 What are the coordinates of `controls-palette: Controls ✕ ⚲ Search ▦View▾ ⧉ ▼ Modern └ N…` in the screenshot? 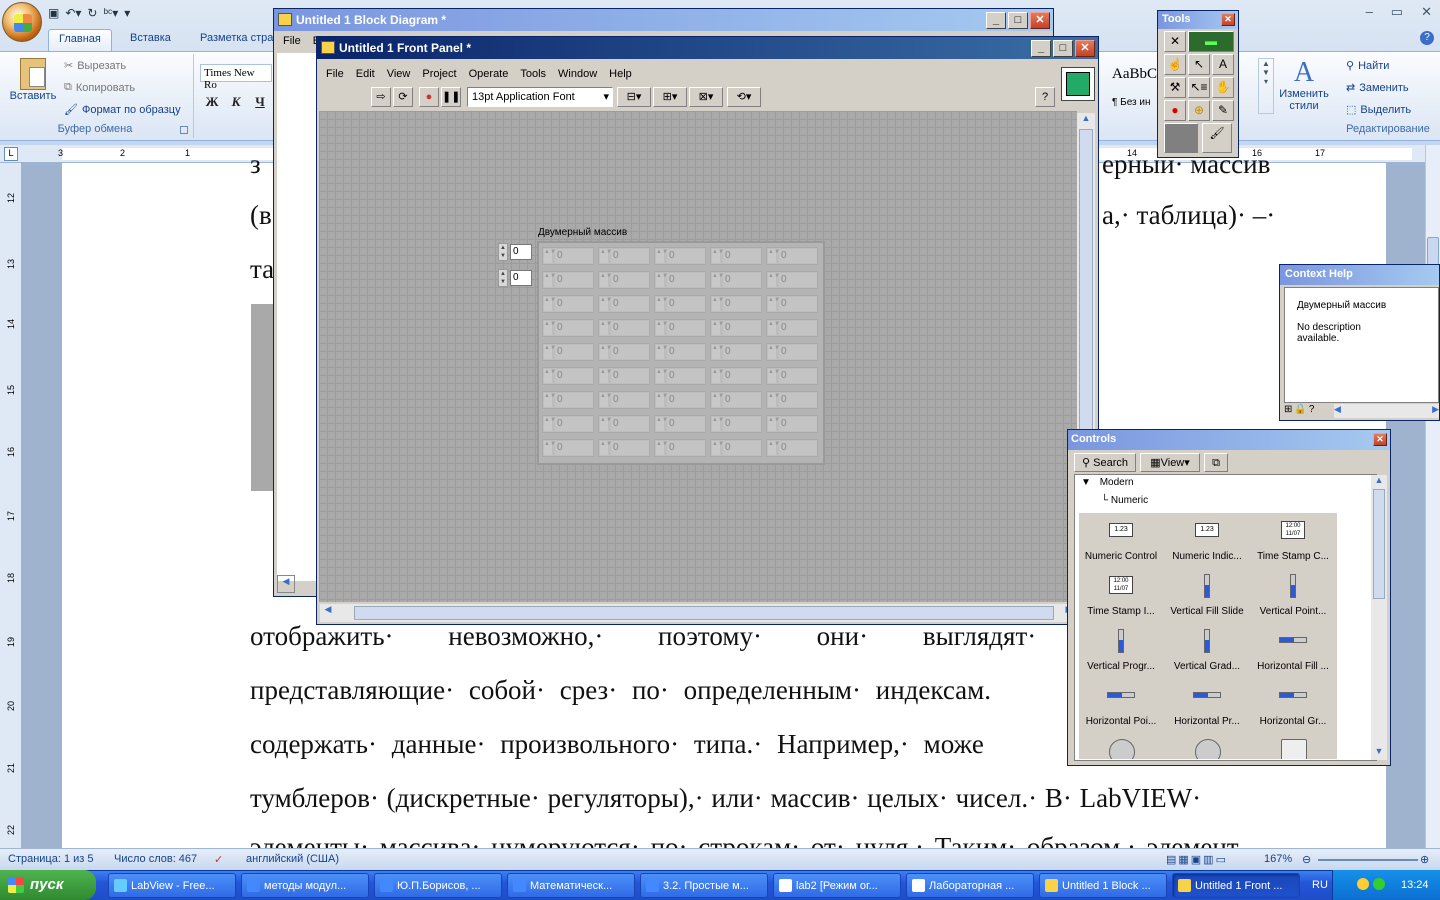 It's located at (1229, 597).